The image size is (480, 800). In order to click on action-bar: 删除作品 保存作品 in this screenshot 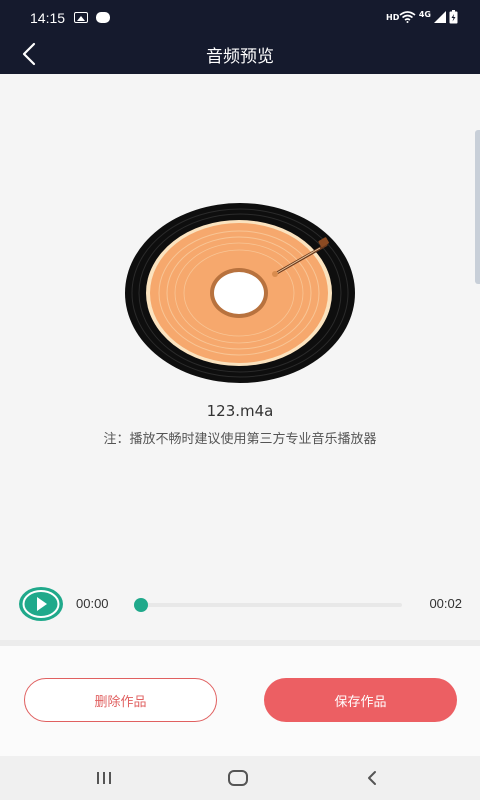, I will do `click(240, 701)`.